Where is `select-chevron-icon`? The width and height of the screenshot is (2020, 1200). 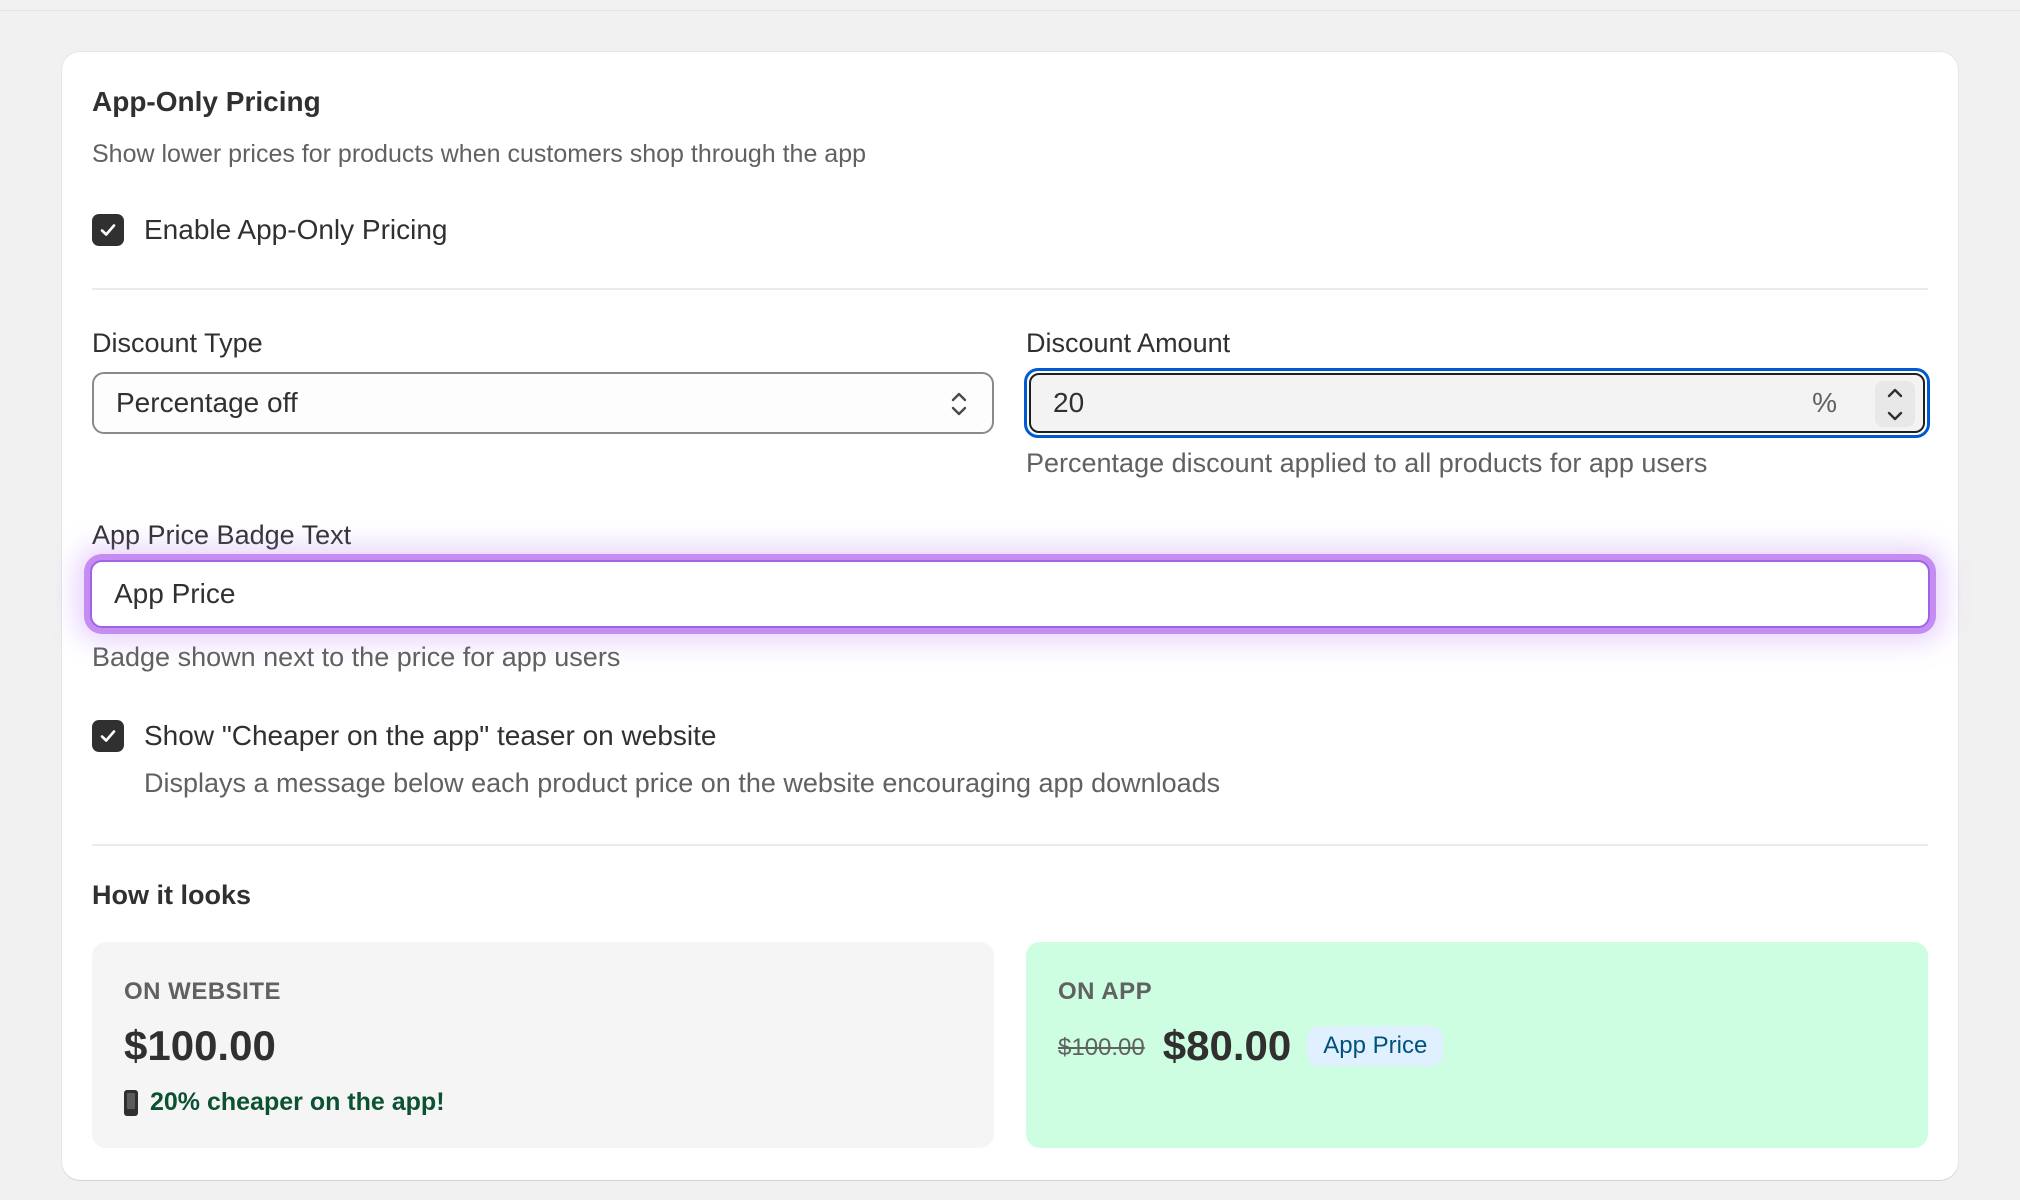
select-chevron-icon is located at coordinates (959, 404).